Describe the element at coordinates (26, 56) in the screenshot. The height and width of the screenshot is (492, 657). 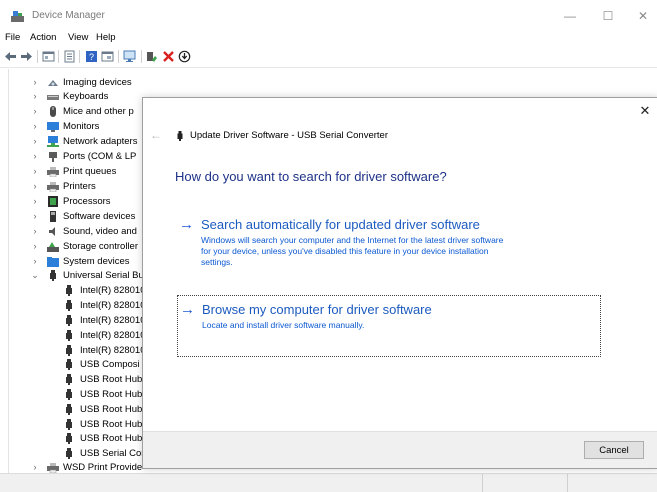
I see `forward-icon` at that location.